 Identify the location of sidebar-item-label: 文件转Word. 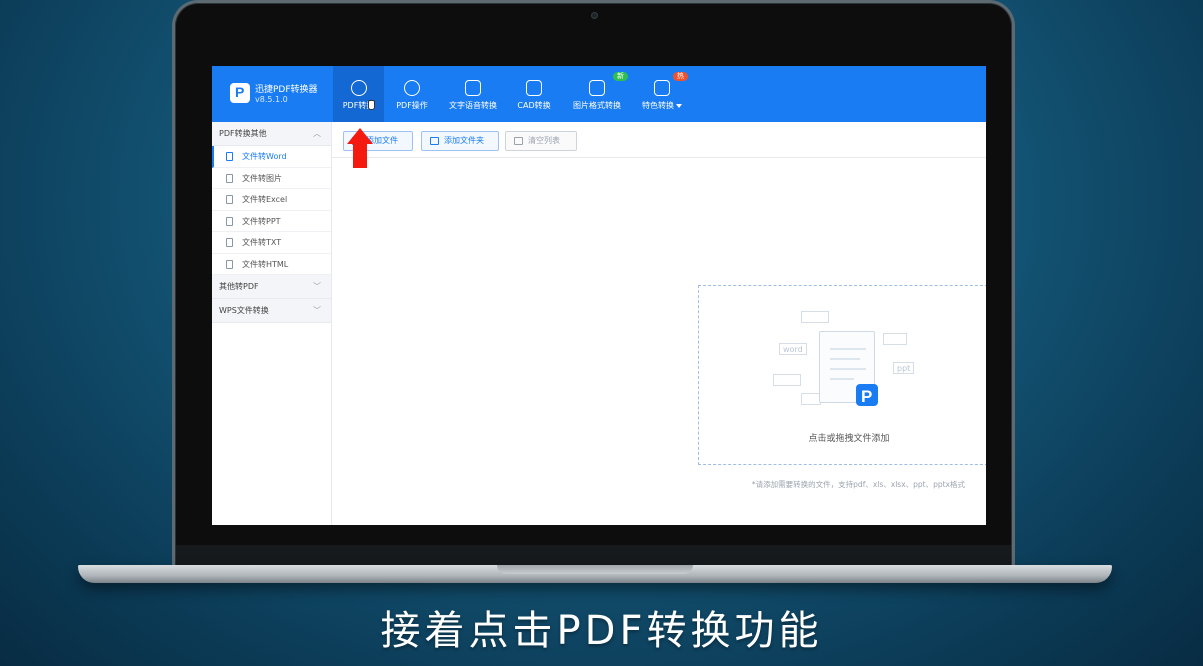
(264, 156).